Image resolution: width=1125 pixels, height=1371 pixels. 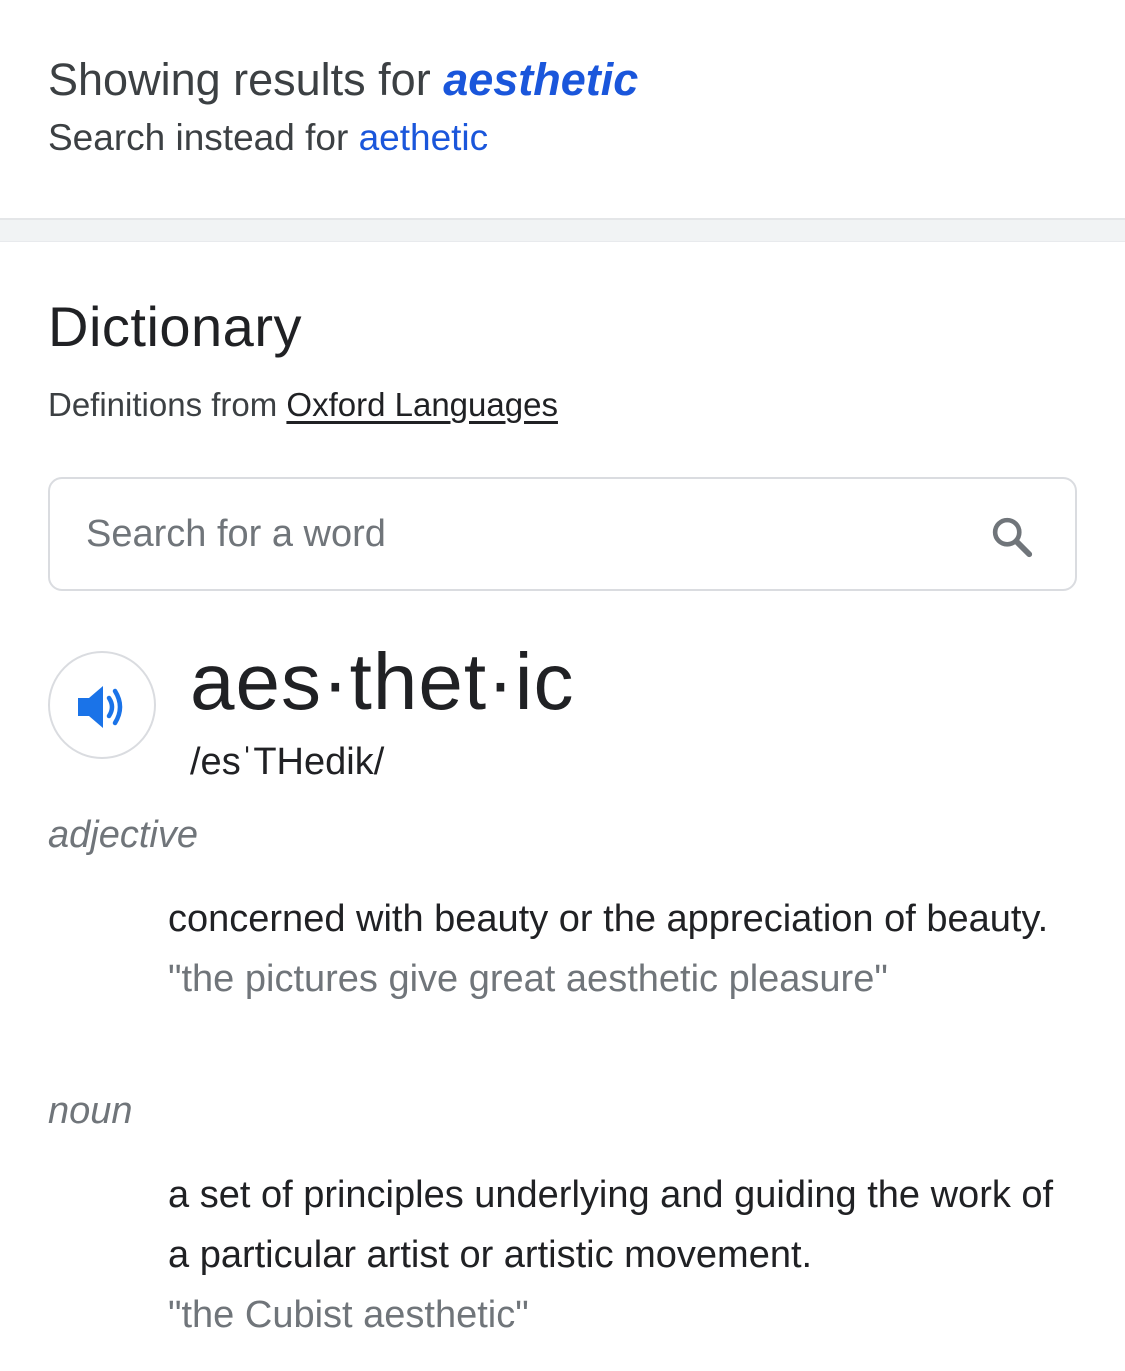 I want to click on corrected-query-link: aesthetic, so click(x=540, y=79).